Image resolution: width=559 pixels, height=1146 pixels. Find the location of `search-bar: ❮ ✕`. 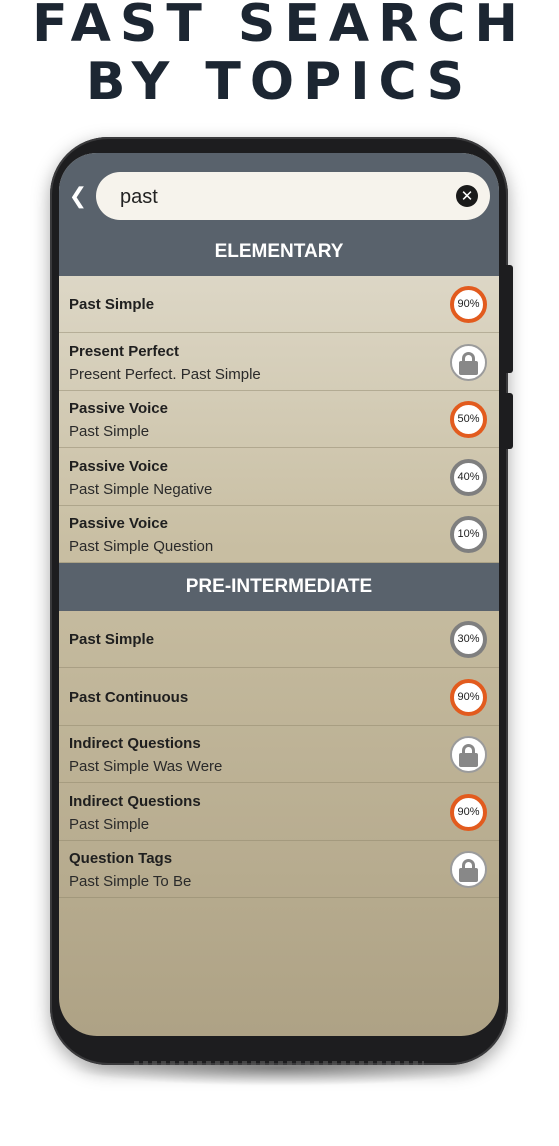

search-bar: ❮ ✕ is located at coordinates (279, 190).